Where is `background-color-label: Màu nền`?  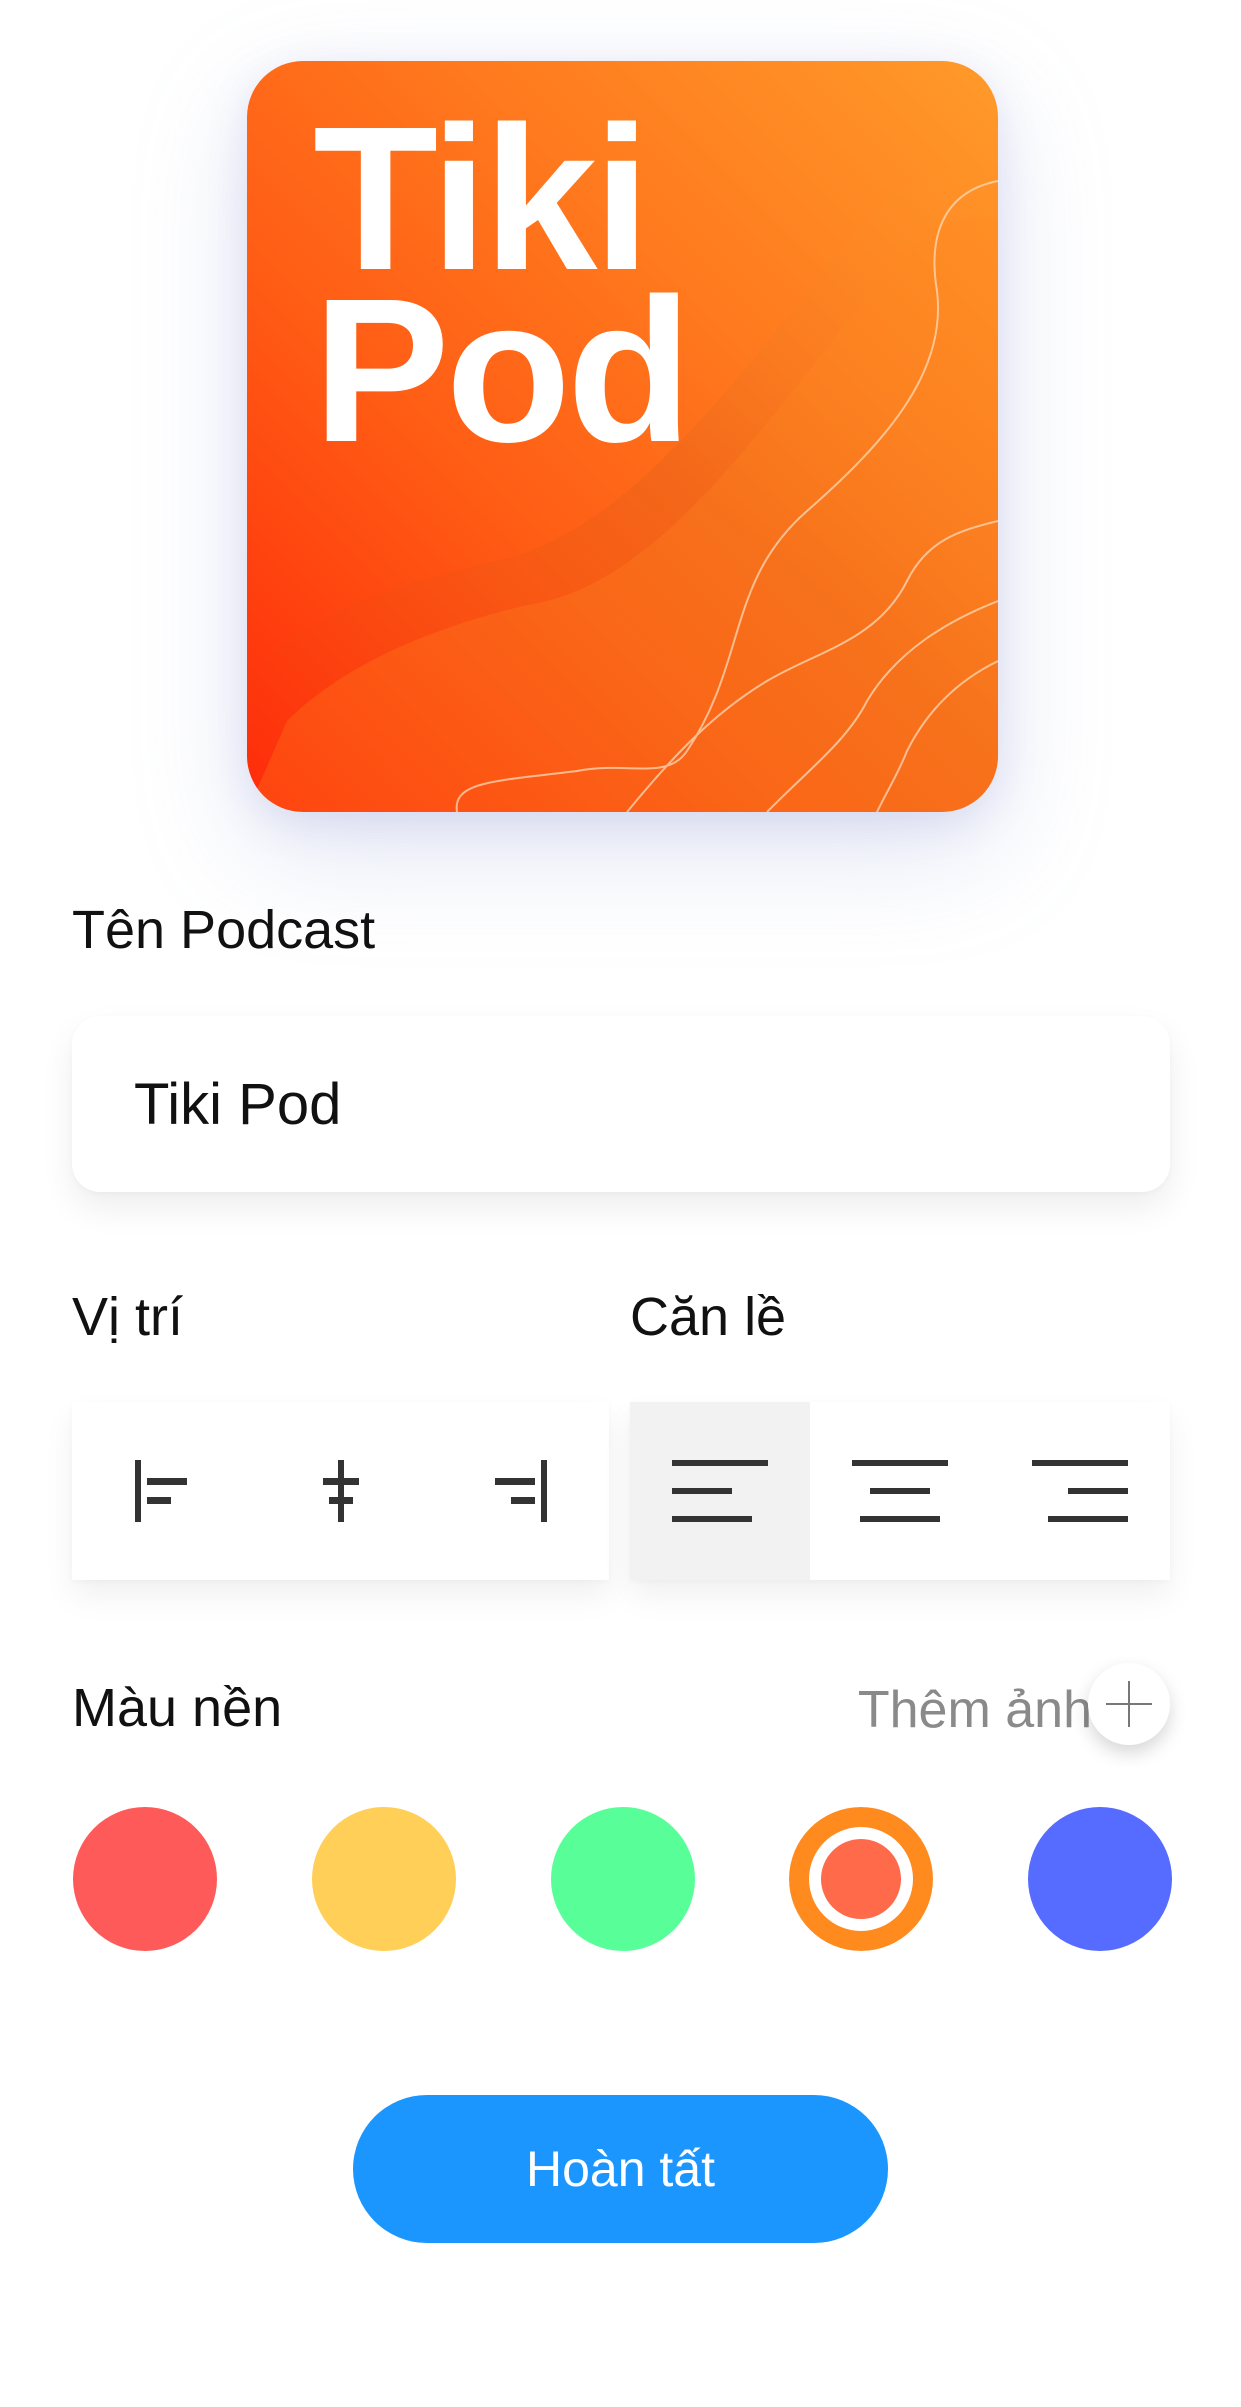 background-color-label: Màu nền is located at coordinates (177, 1708).